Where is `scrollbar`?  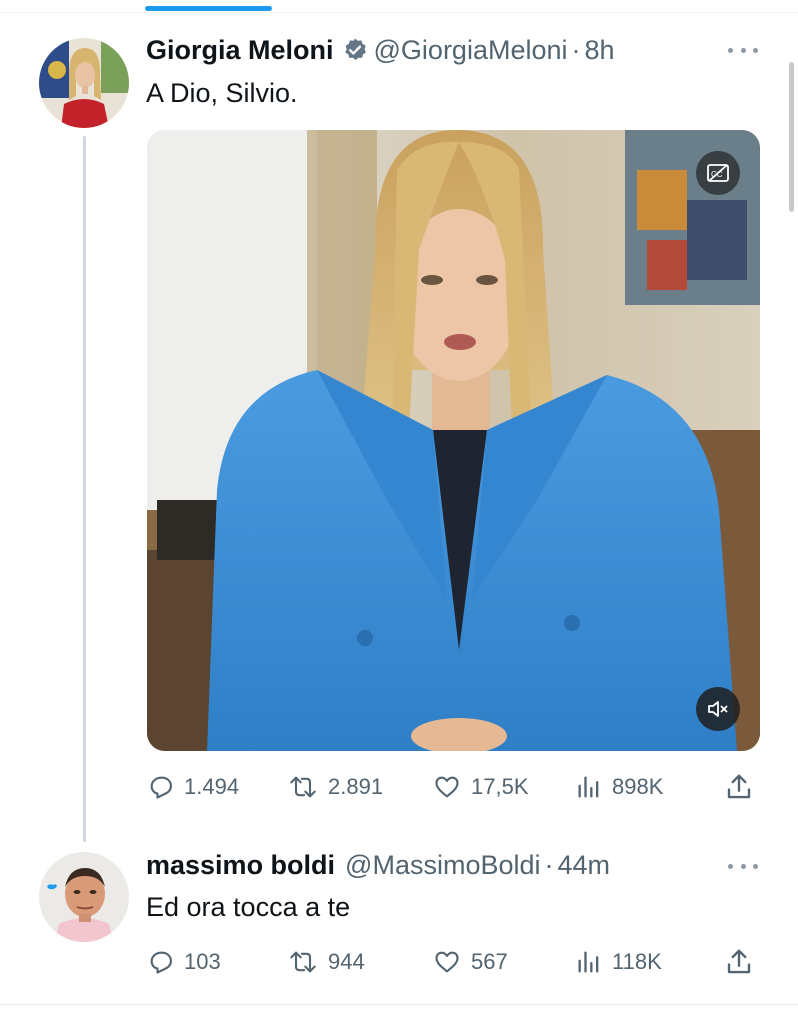
scrollbar is located at coordinates (791, 137).